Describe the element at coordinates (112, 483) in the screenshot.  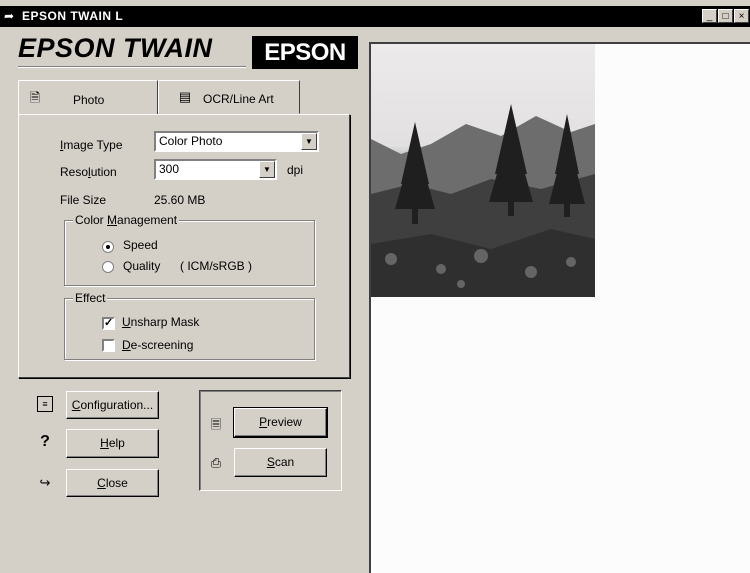
I see `close-button: Close` at that location.